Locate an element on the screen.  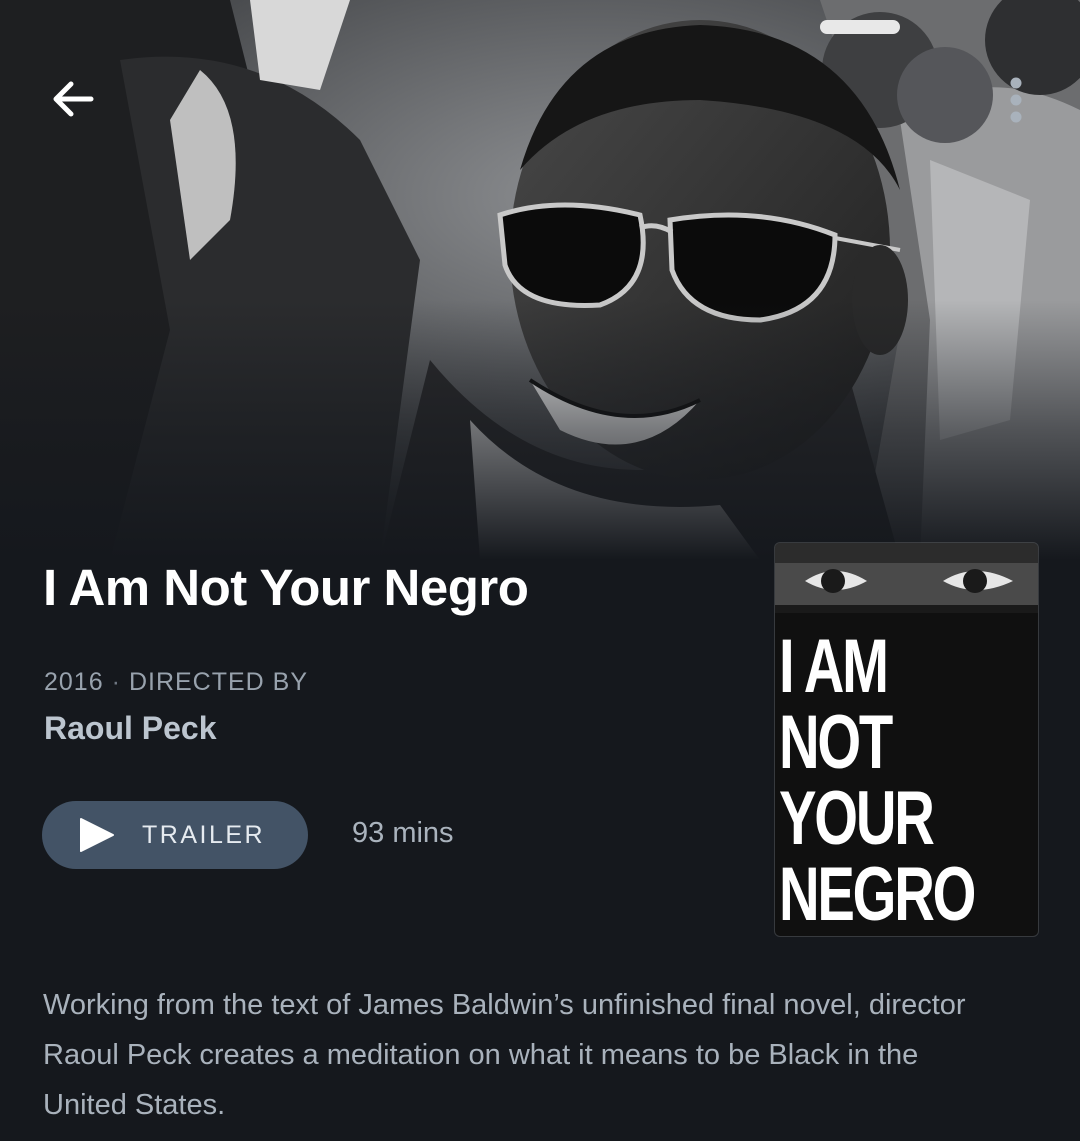
poster-line: YOUR is located at coordinates (857, 818).